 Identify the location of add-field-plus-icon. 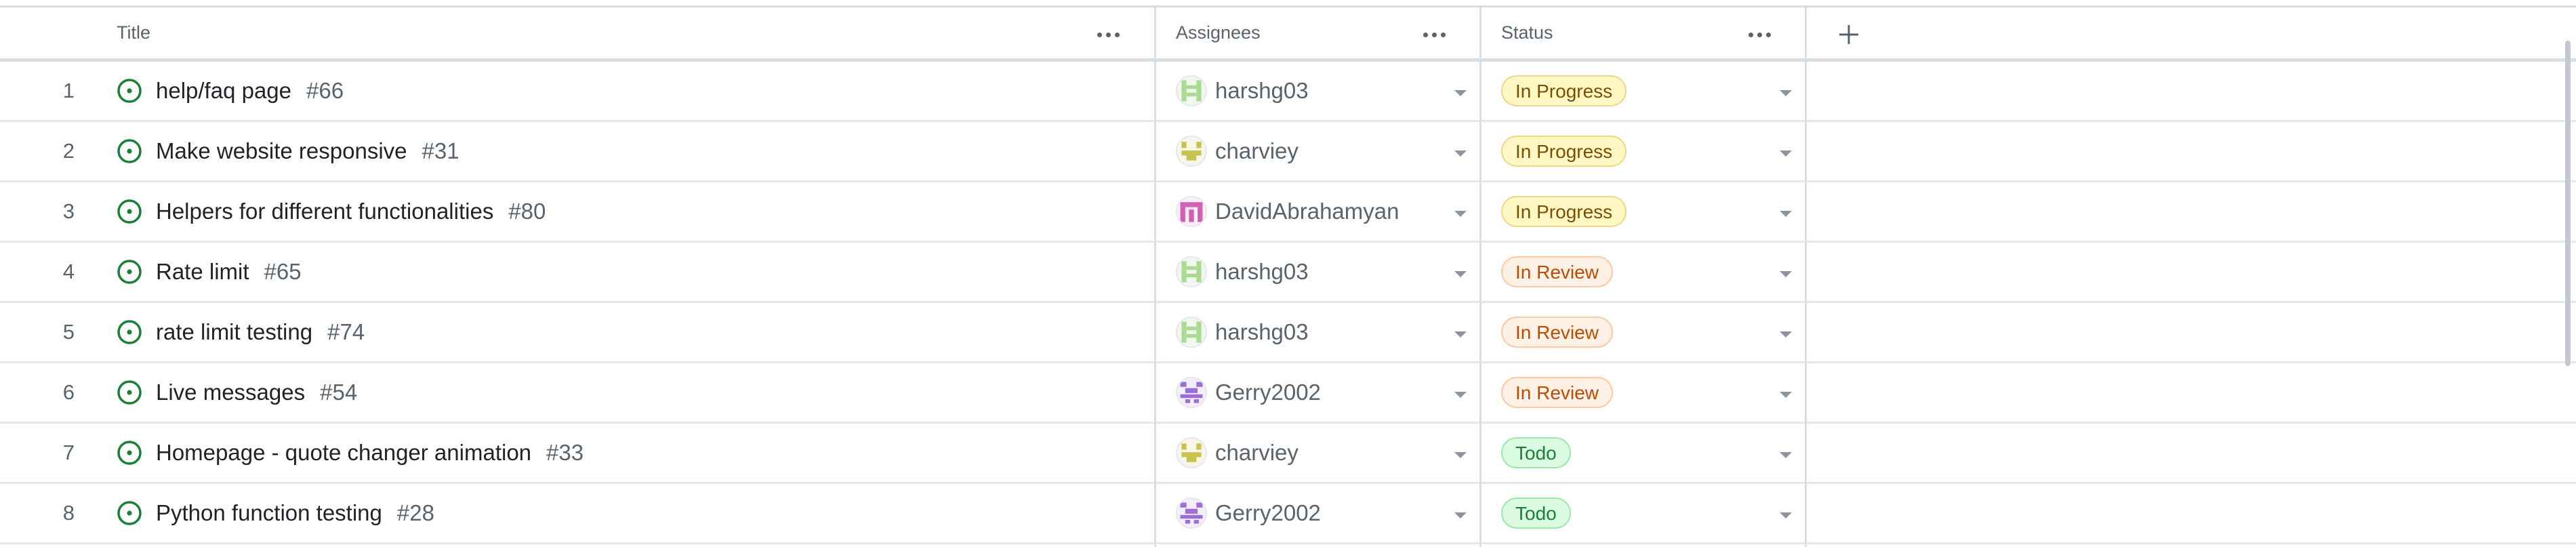
(1849, 34).